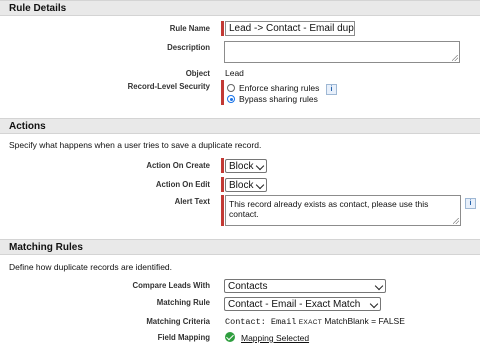  What do you see at coordinates (279, 88) in the screenshot?
I see `radio-enforce-label: Enforce sharing rules` at bounding box center [279, 88].